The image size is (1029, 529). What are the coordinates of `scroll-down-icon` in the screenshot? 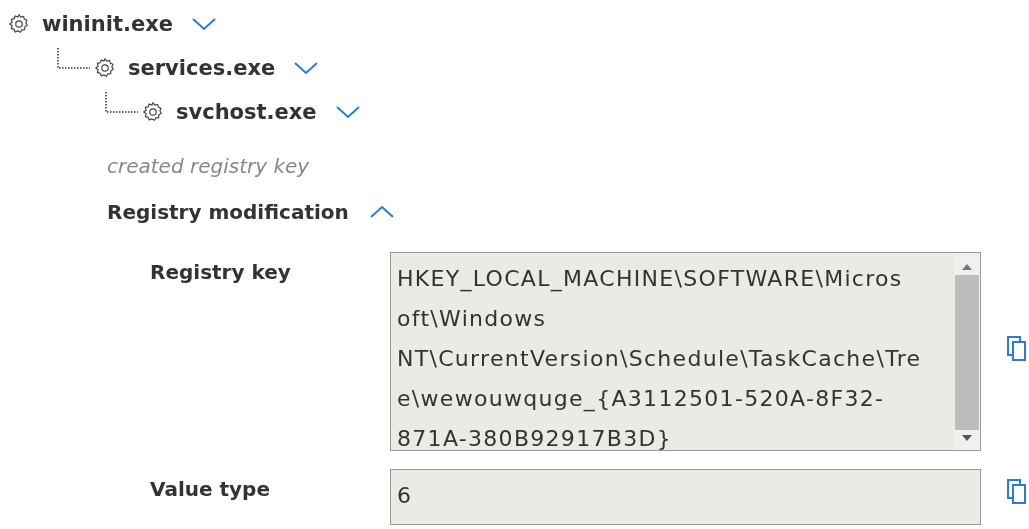 It's located at (967, 438).